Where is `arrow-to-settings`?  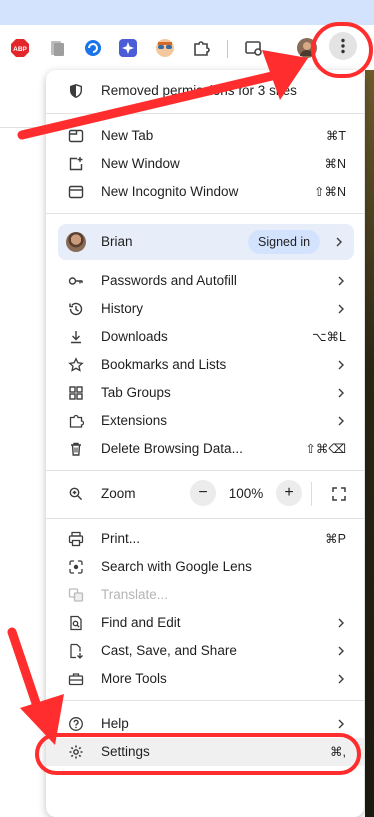
arrow-to-settings is located at coordinates (26, 673).